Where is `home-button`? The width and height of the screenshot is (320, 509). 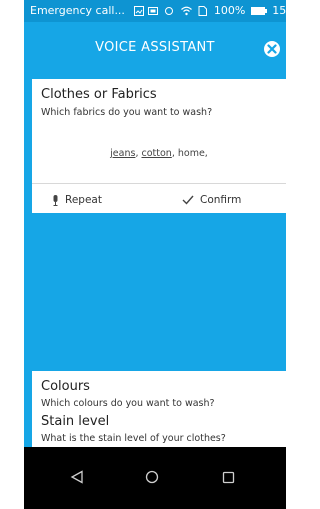
home-button is located at coordinates (152, 478).